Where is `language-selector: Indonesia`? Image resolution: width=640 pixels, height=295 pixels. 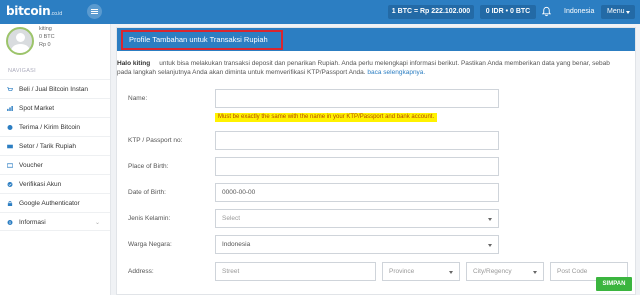 language-selector: Indonesia is located at coordinates (579, 11).